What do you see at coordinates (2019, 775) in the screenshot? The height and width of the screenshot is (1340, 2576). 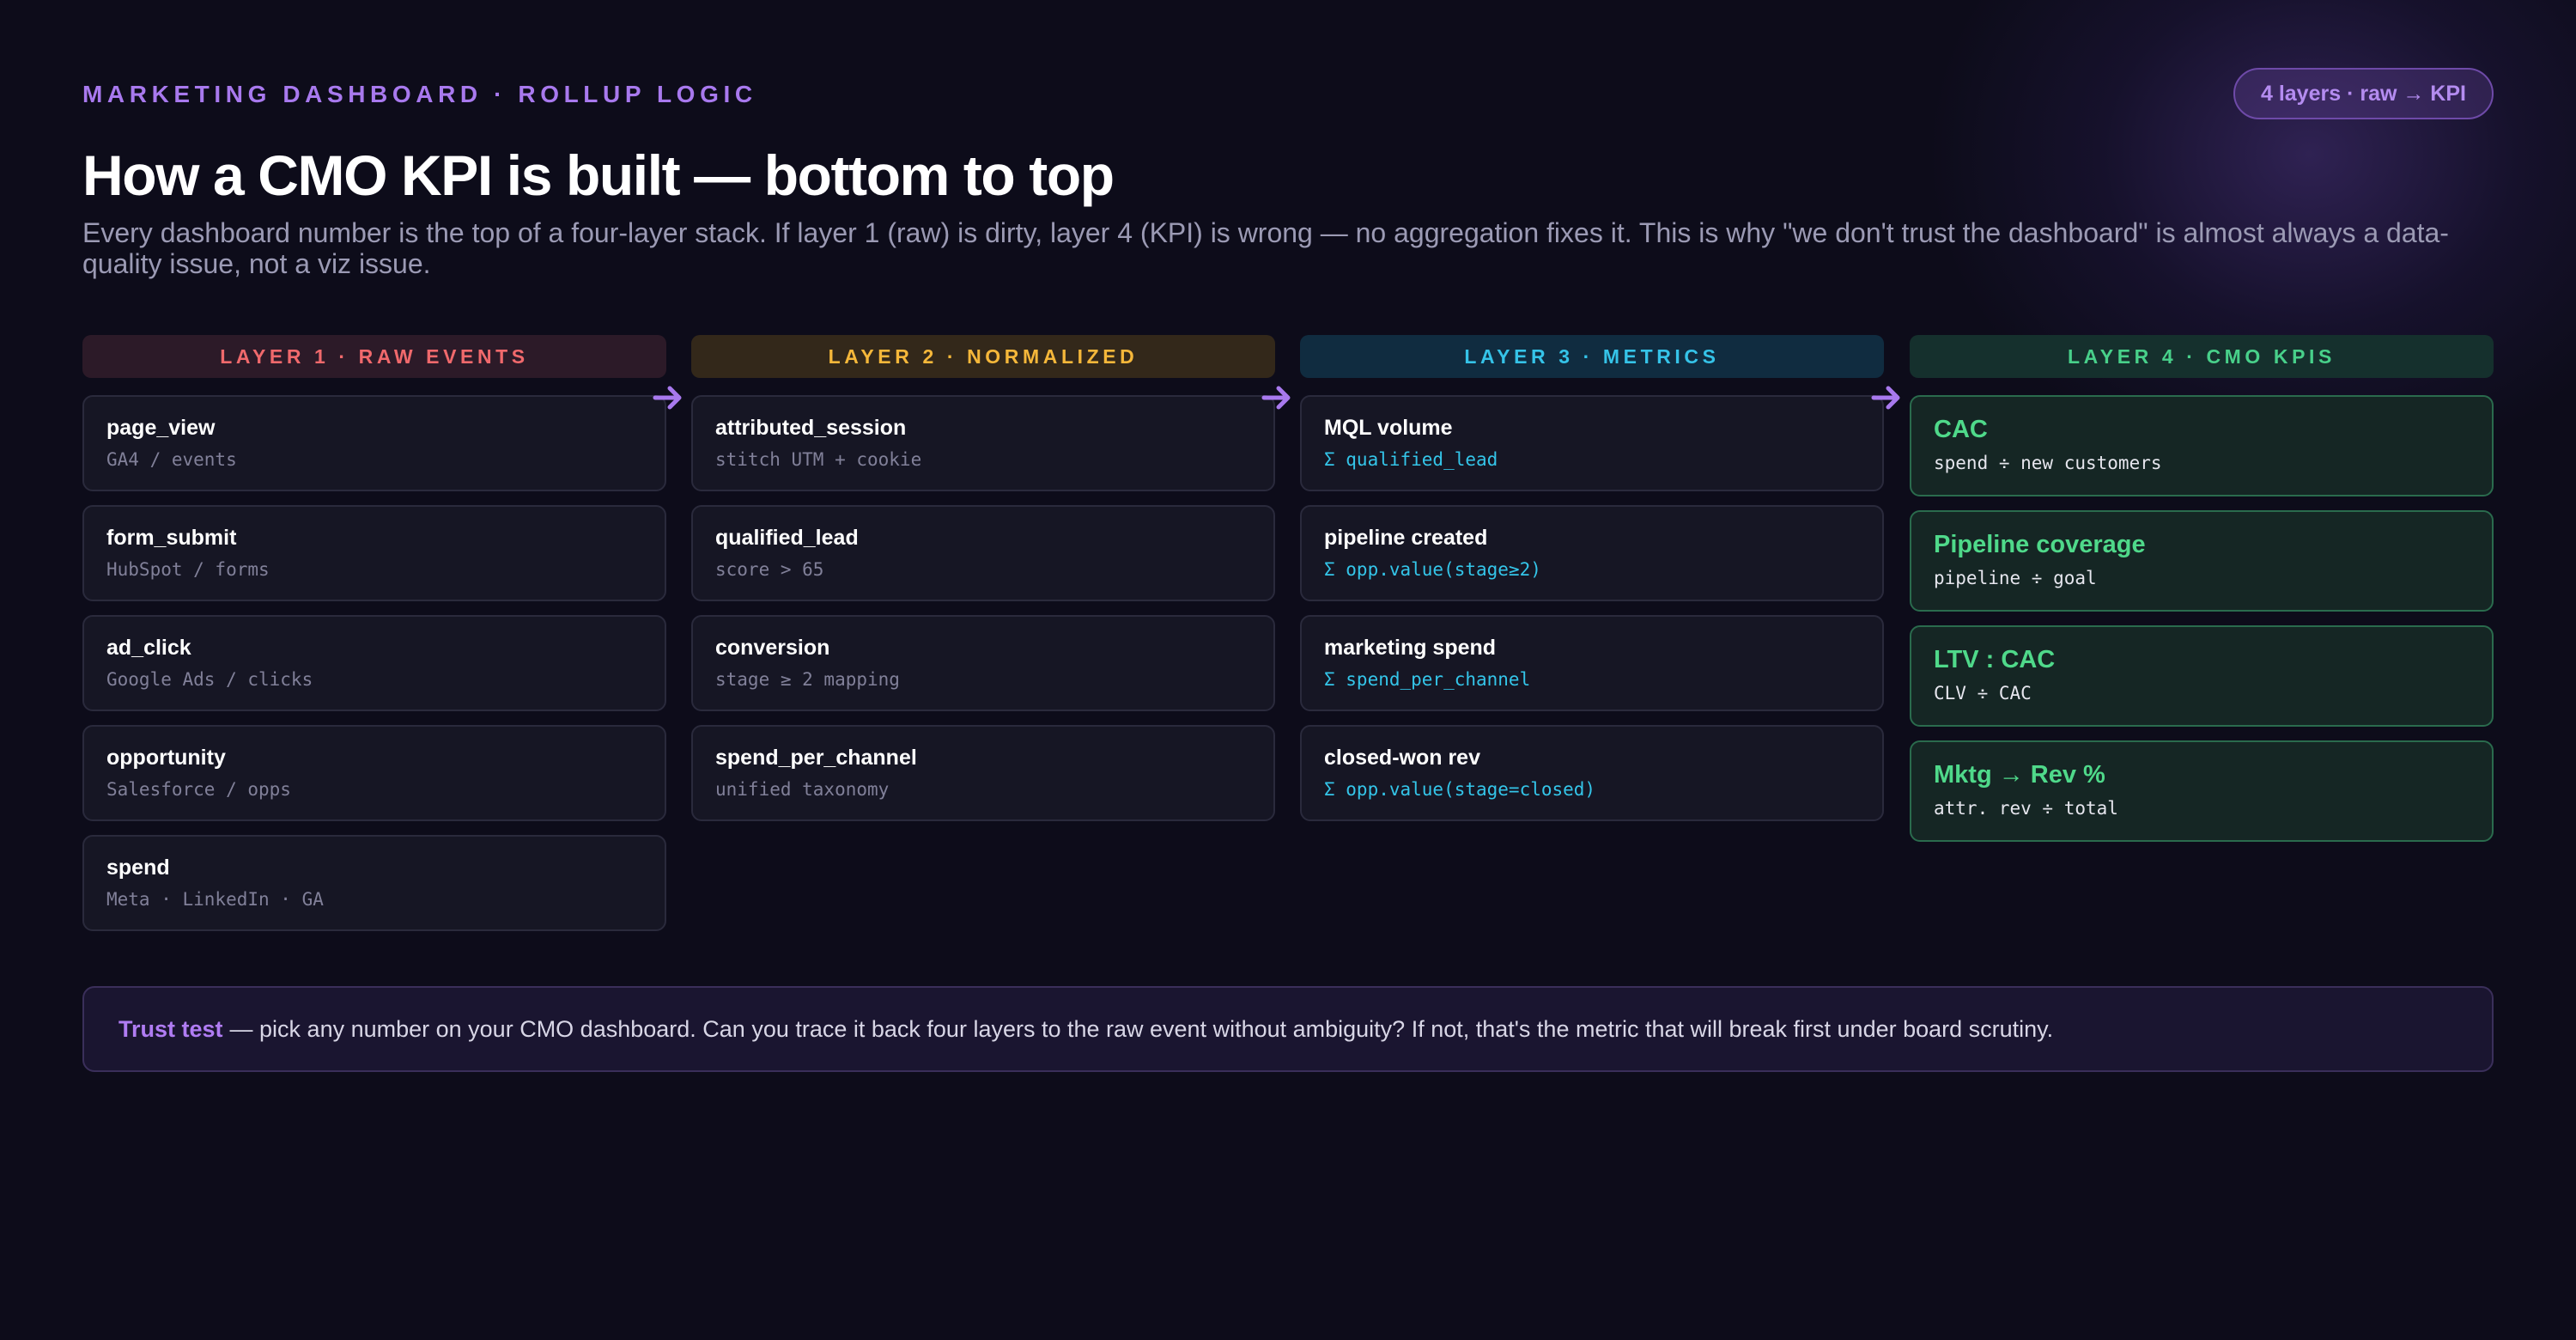 I see `kpi-name: Mktg → Rev %` at bounding box center [2019, 775].